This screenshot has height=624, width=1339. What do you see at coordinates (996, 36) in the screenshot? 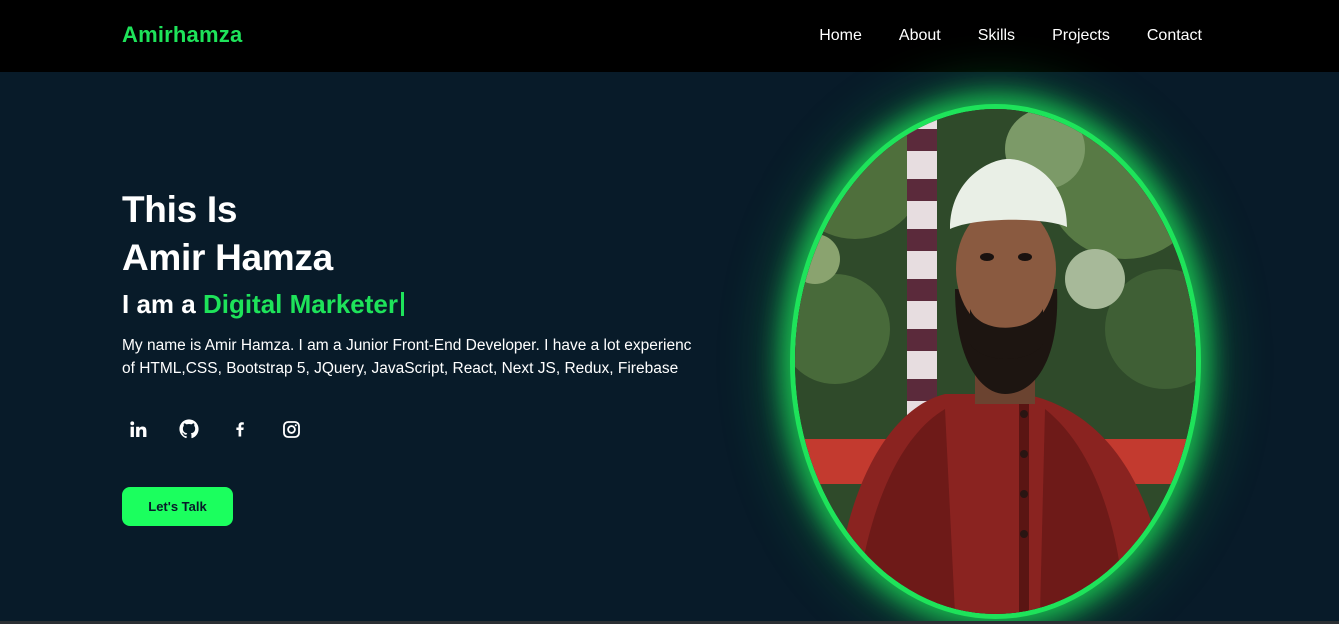
I see `nav-link-skills: Skills` at bounding box center [996, 36].